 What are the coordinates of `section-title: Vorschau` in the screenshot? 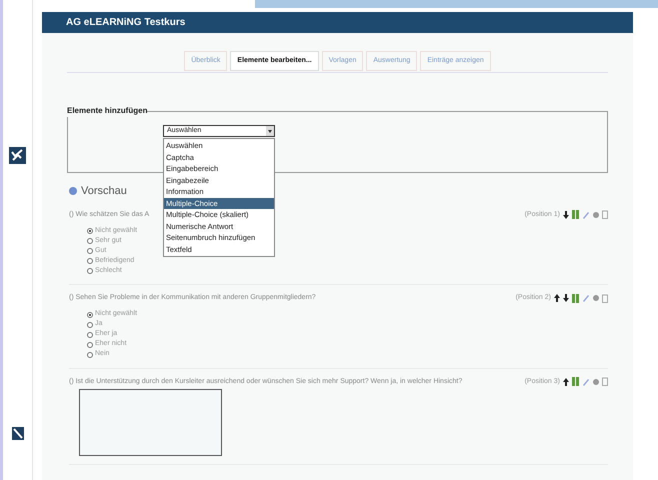 It's located at (104, 191).